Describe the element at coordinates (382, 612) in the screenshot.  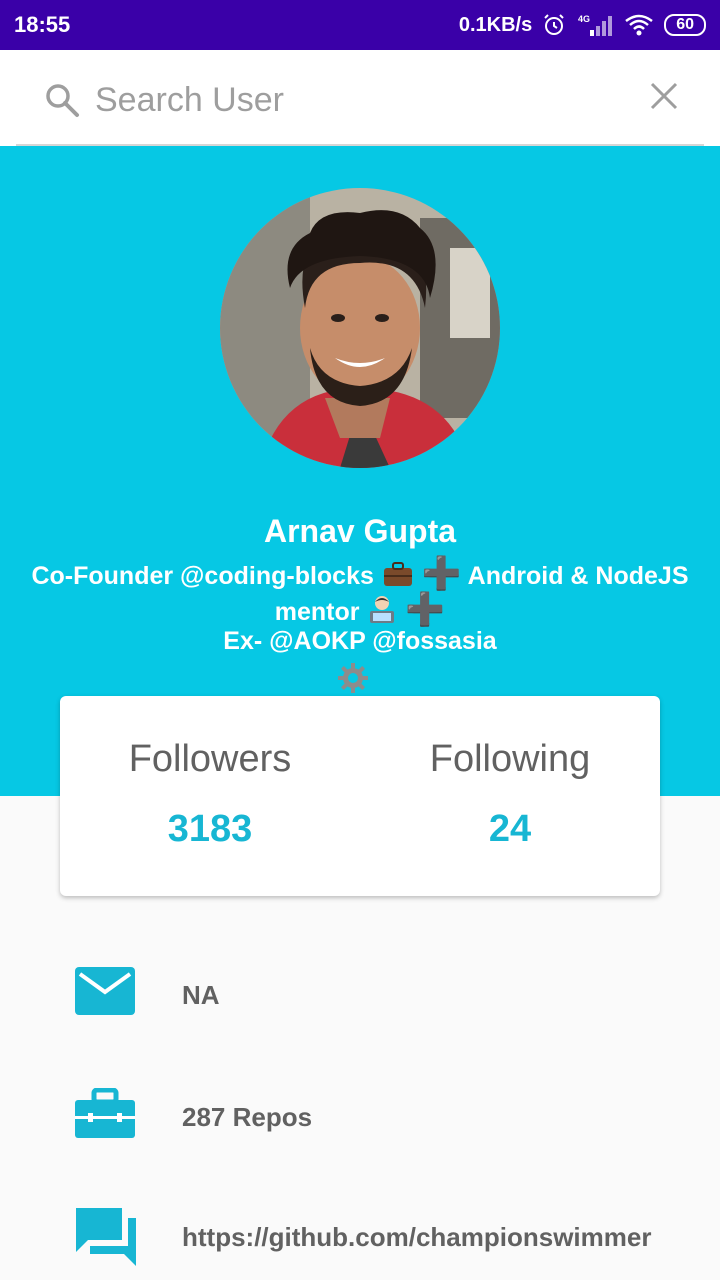
I see `technologist-emoji-icon` at that location.